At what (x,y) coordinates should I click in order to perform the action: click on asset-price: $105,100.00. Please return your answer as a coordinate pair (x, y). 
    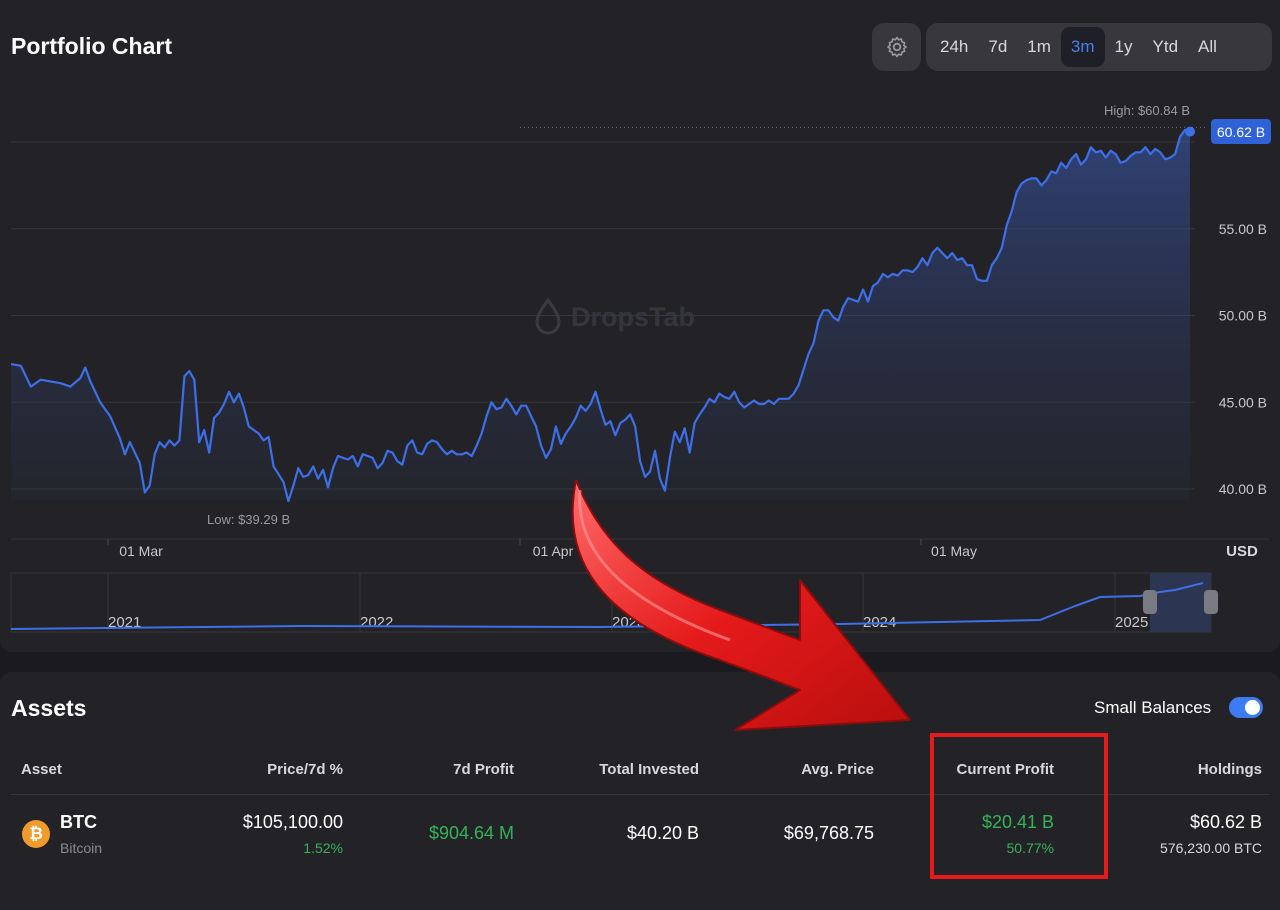
    Looking at the image, I should click on (292, 822).